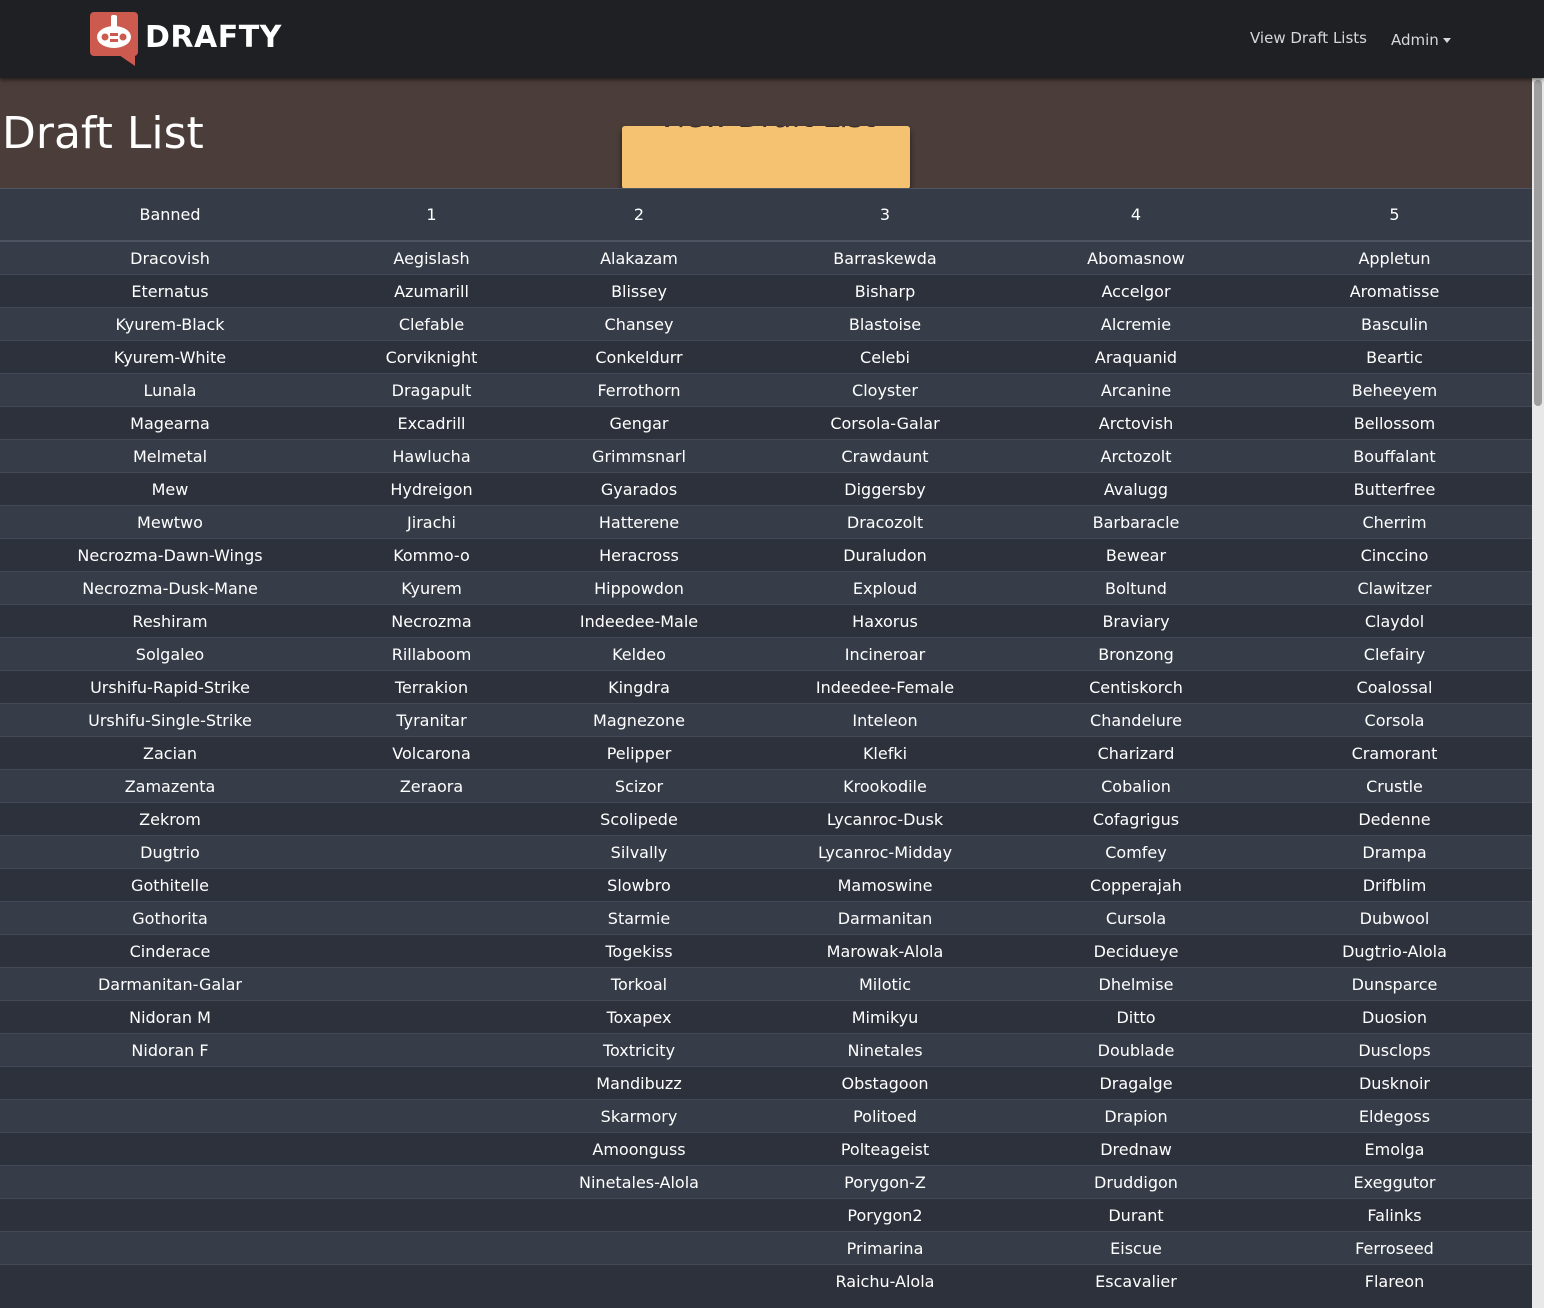 The image size is (1544, 1308). Describe the element at coordinates (1394, 852) in the screenshot. I see `table-cell: Drampa` at that location.